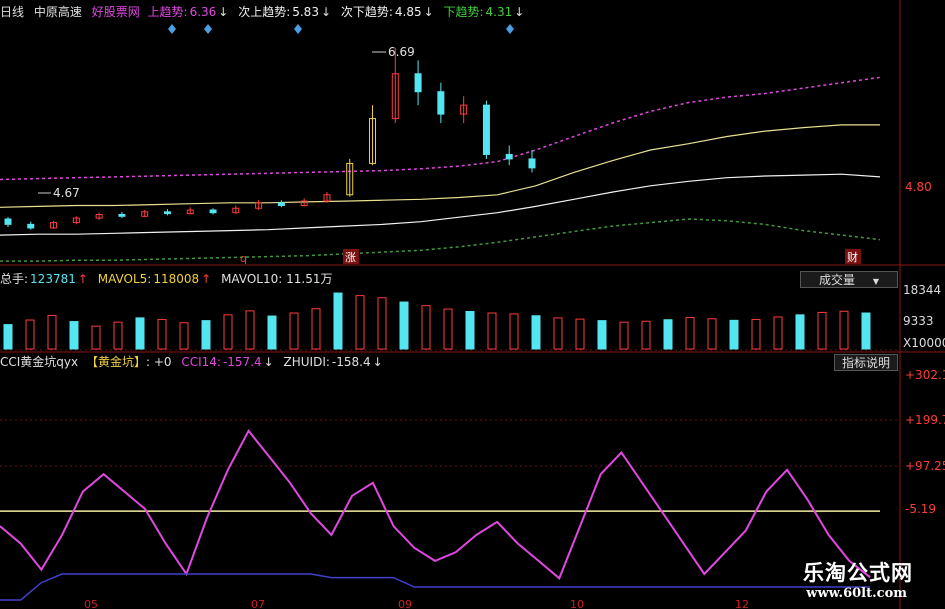 Image resolution: width=945 pixels, height=609 pixels. Describe the element at coordinates (242, 362) in the screenshot. I see `cci14-value: -157.4` at that location.